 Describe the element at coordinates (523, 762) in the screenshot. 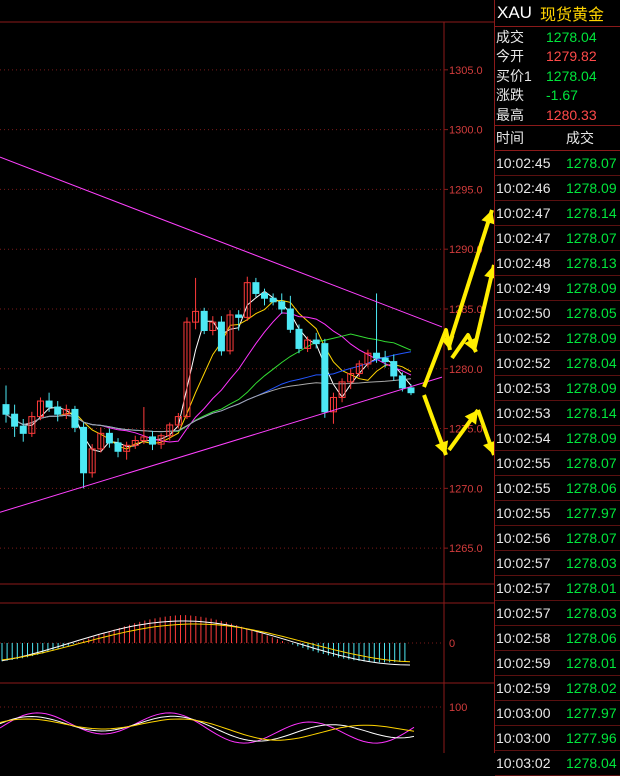

I see `tick-time: 10:03:02` at that location.